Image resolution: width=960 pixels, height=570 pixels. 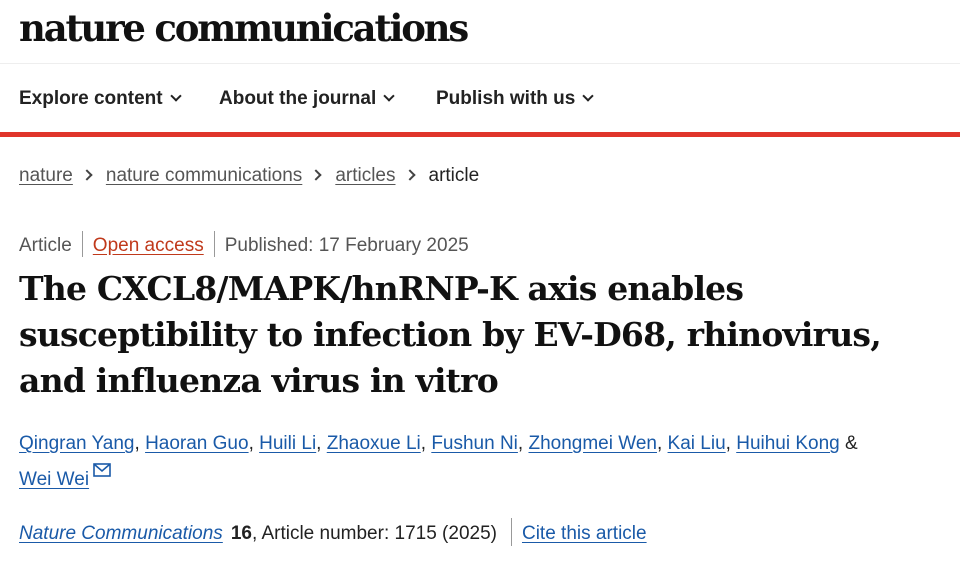 What do you see at coordinates (91, 98) in the screenshot?
I see `nav-label: Explore content` at bounding box center [91, 98].